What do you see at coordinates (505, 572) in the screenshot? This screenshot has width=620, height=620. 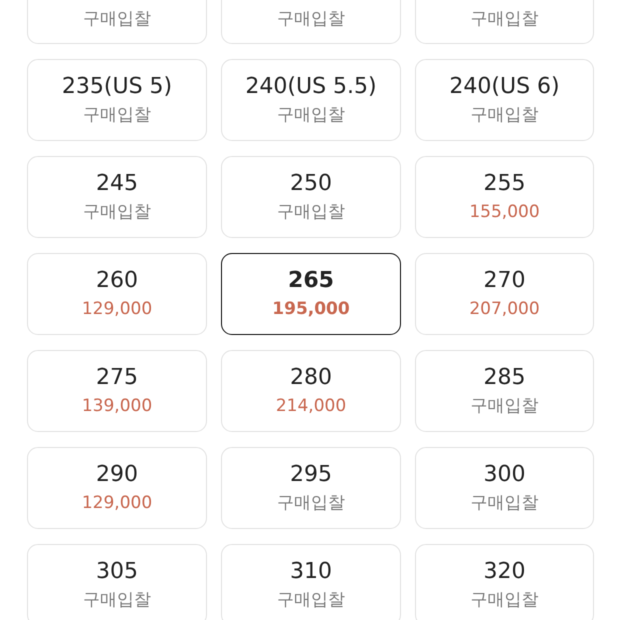 I see `size-label: 320` at bounding box center [505, 572].